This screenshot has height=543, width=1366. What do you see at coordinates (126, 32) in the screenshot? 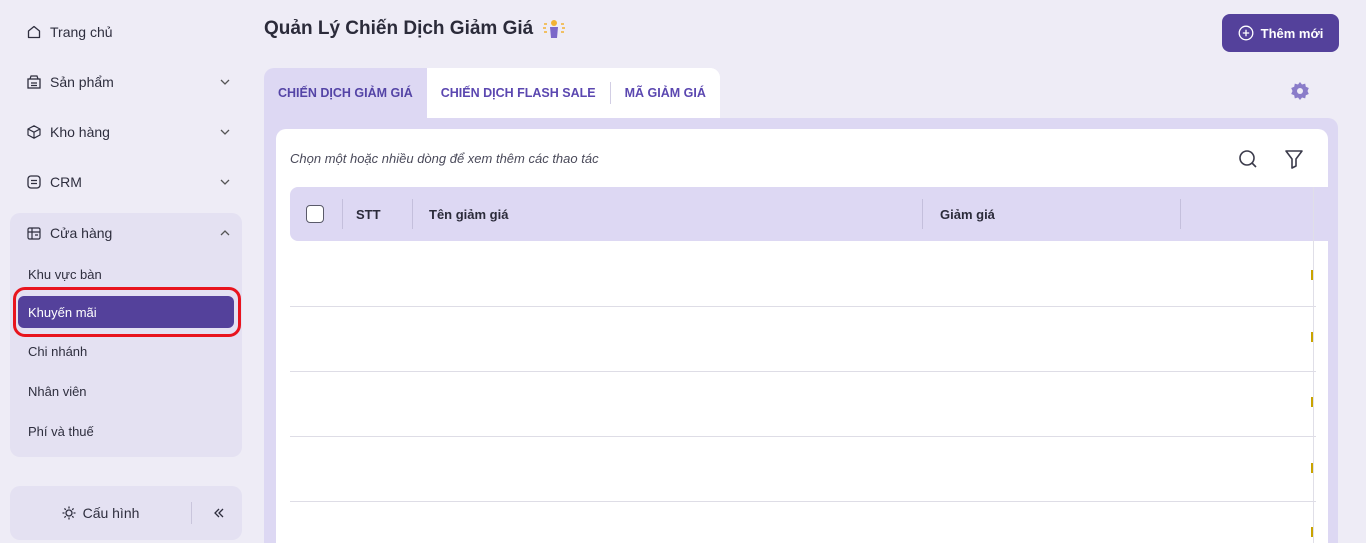
I see `sidebar-item-home: Trang chủ` at bounding box center [126, 32].